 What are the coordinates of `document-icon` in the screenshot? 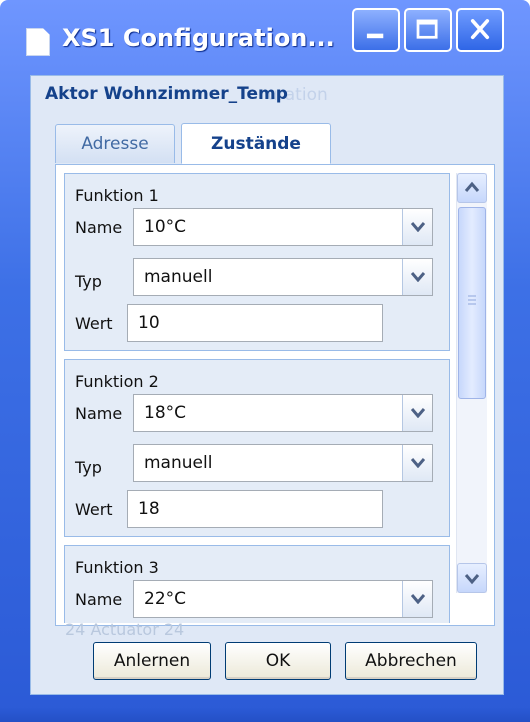 It's located at (38, 42).